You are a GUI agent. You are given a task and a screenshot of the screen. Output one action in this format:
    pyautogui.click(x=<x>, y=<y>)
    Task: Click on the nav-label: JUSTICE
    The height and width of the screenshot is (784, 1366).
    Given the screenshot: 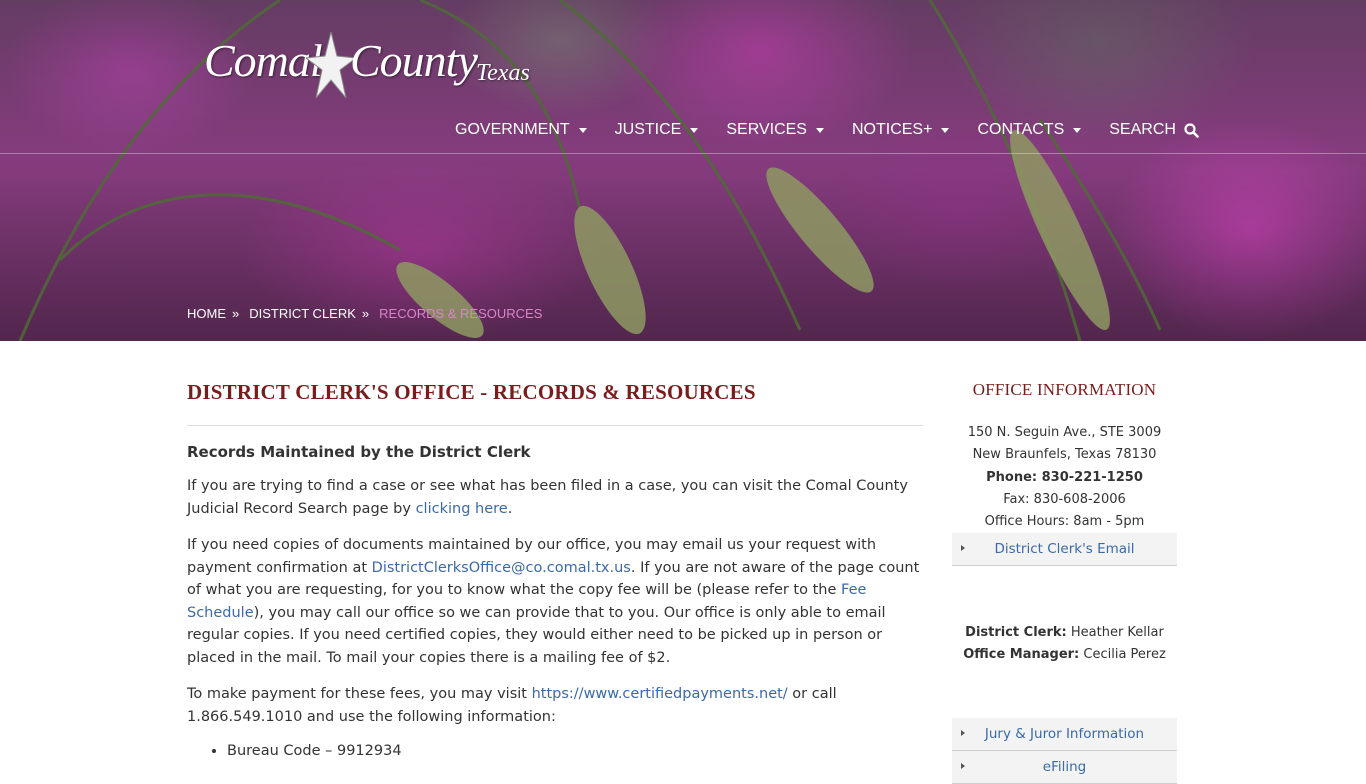 What is the action you would take?
    pyautogui.click(x=648, y=129)
    